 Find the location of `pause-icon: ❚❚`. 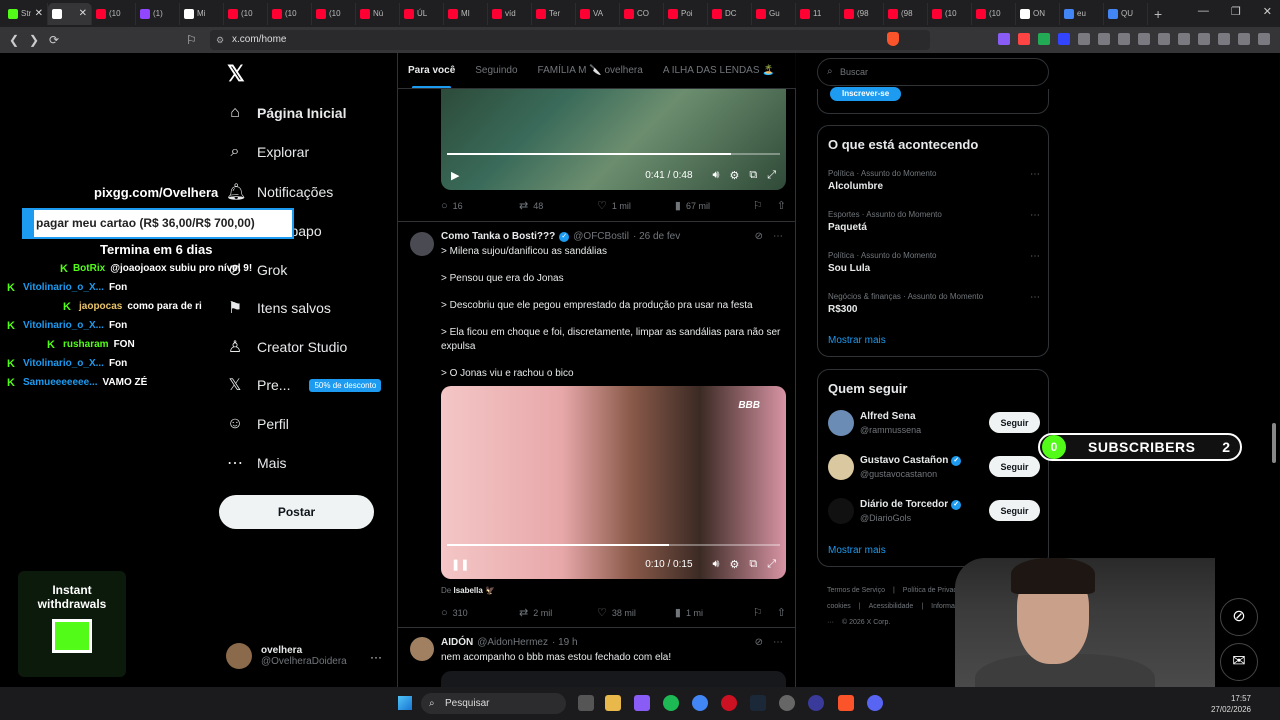

pause-icon: ❚❚ is located at coordinates (460, 564).